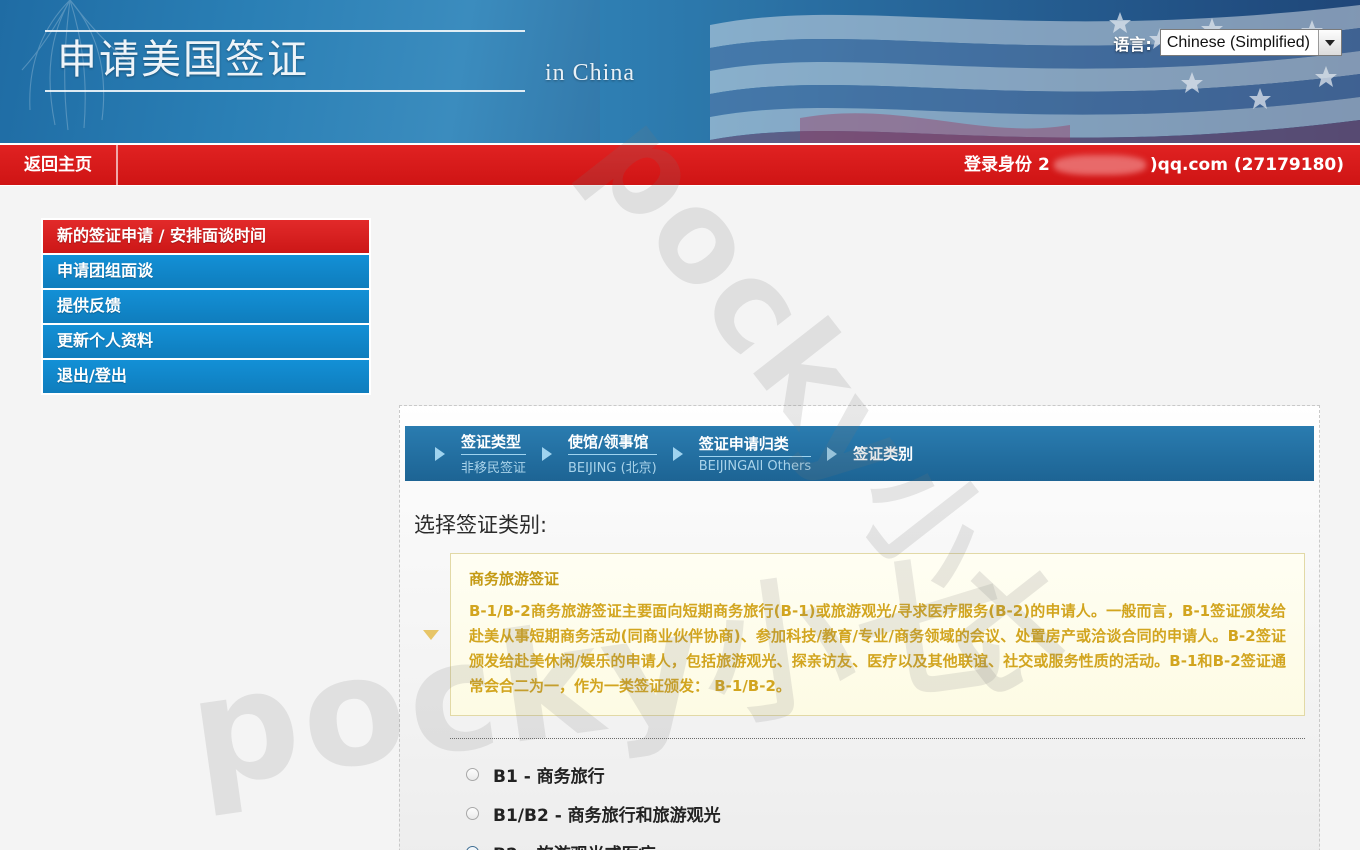 Image resolution: width=1360 pixels, height=850 pixels. Describe the element at coordinates (755, 445) in the screenshot. I see `breadcrumb-step-category-group-title: 签证申请归类` at that location.